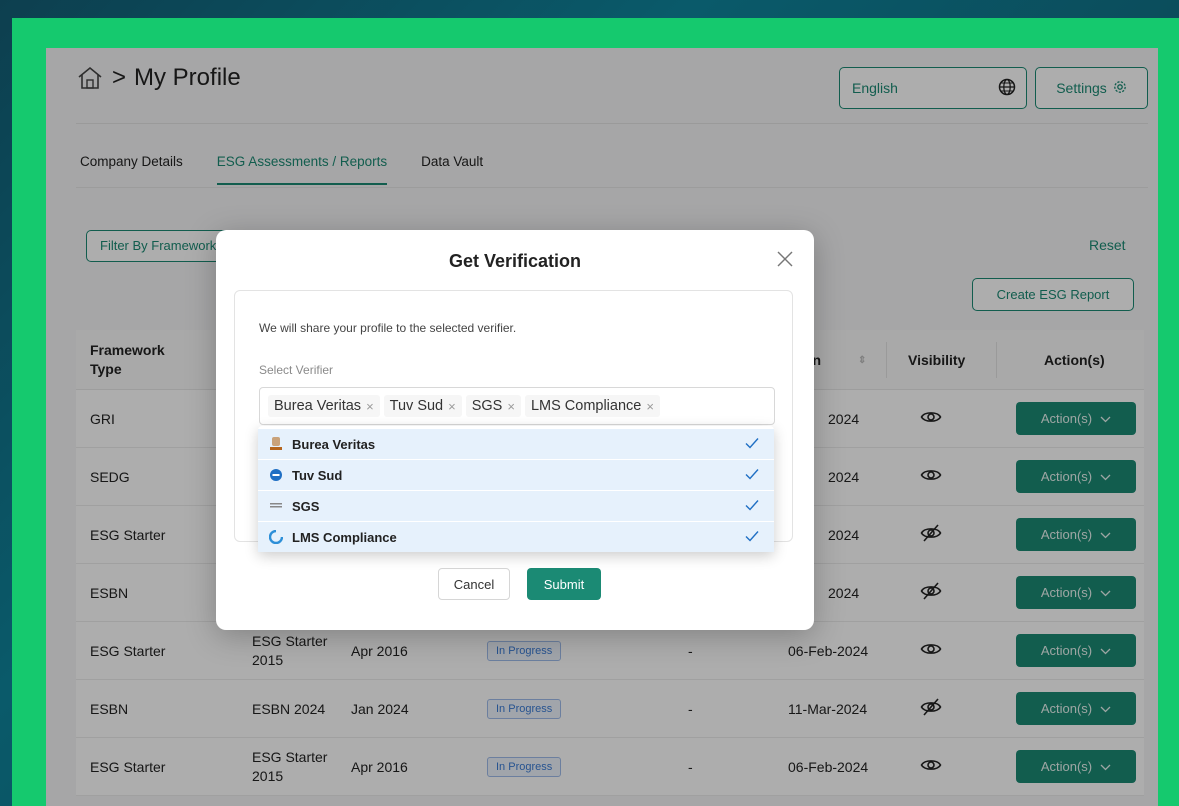 The height and width of the screenshot is (806, 1179). I want to click on settings-label: Settings, so click(1081, 88).